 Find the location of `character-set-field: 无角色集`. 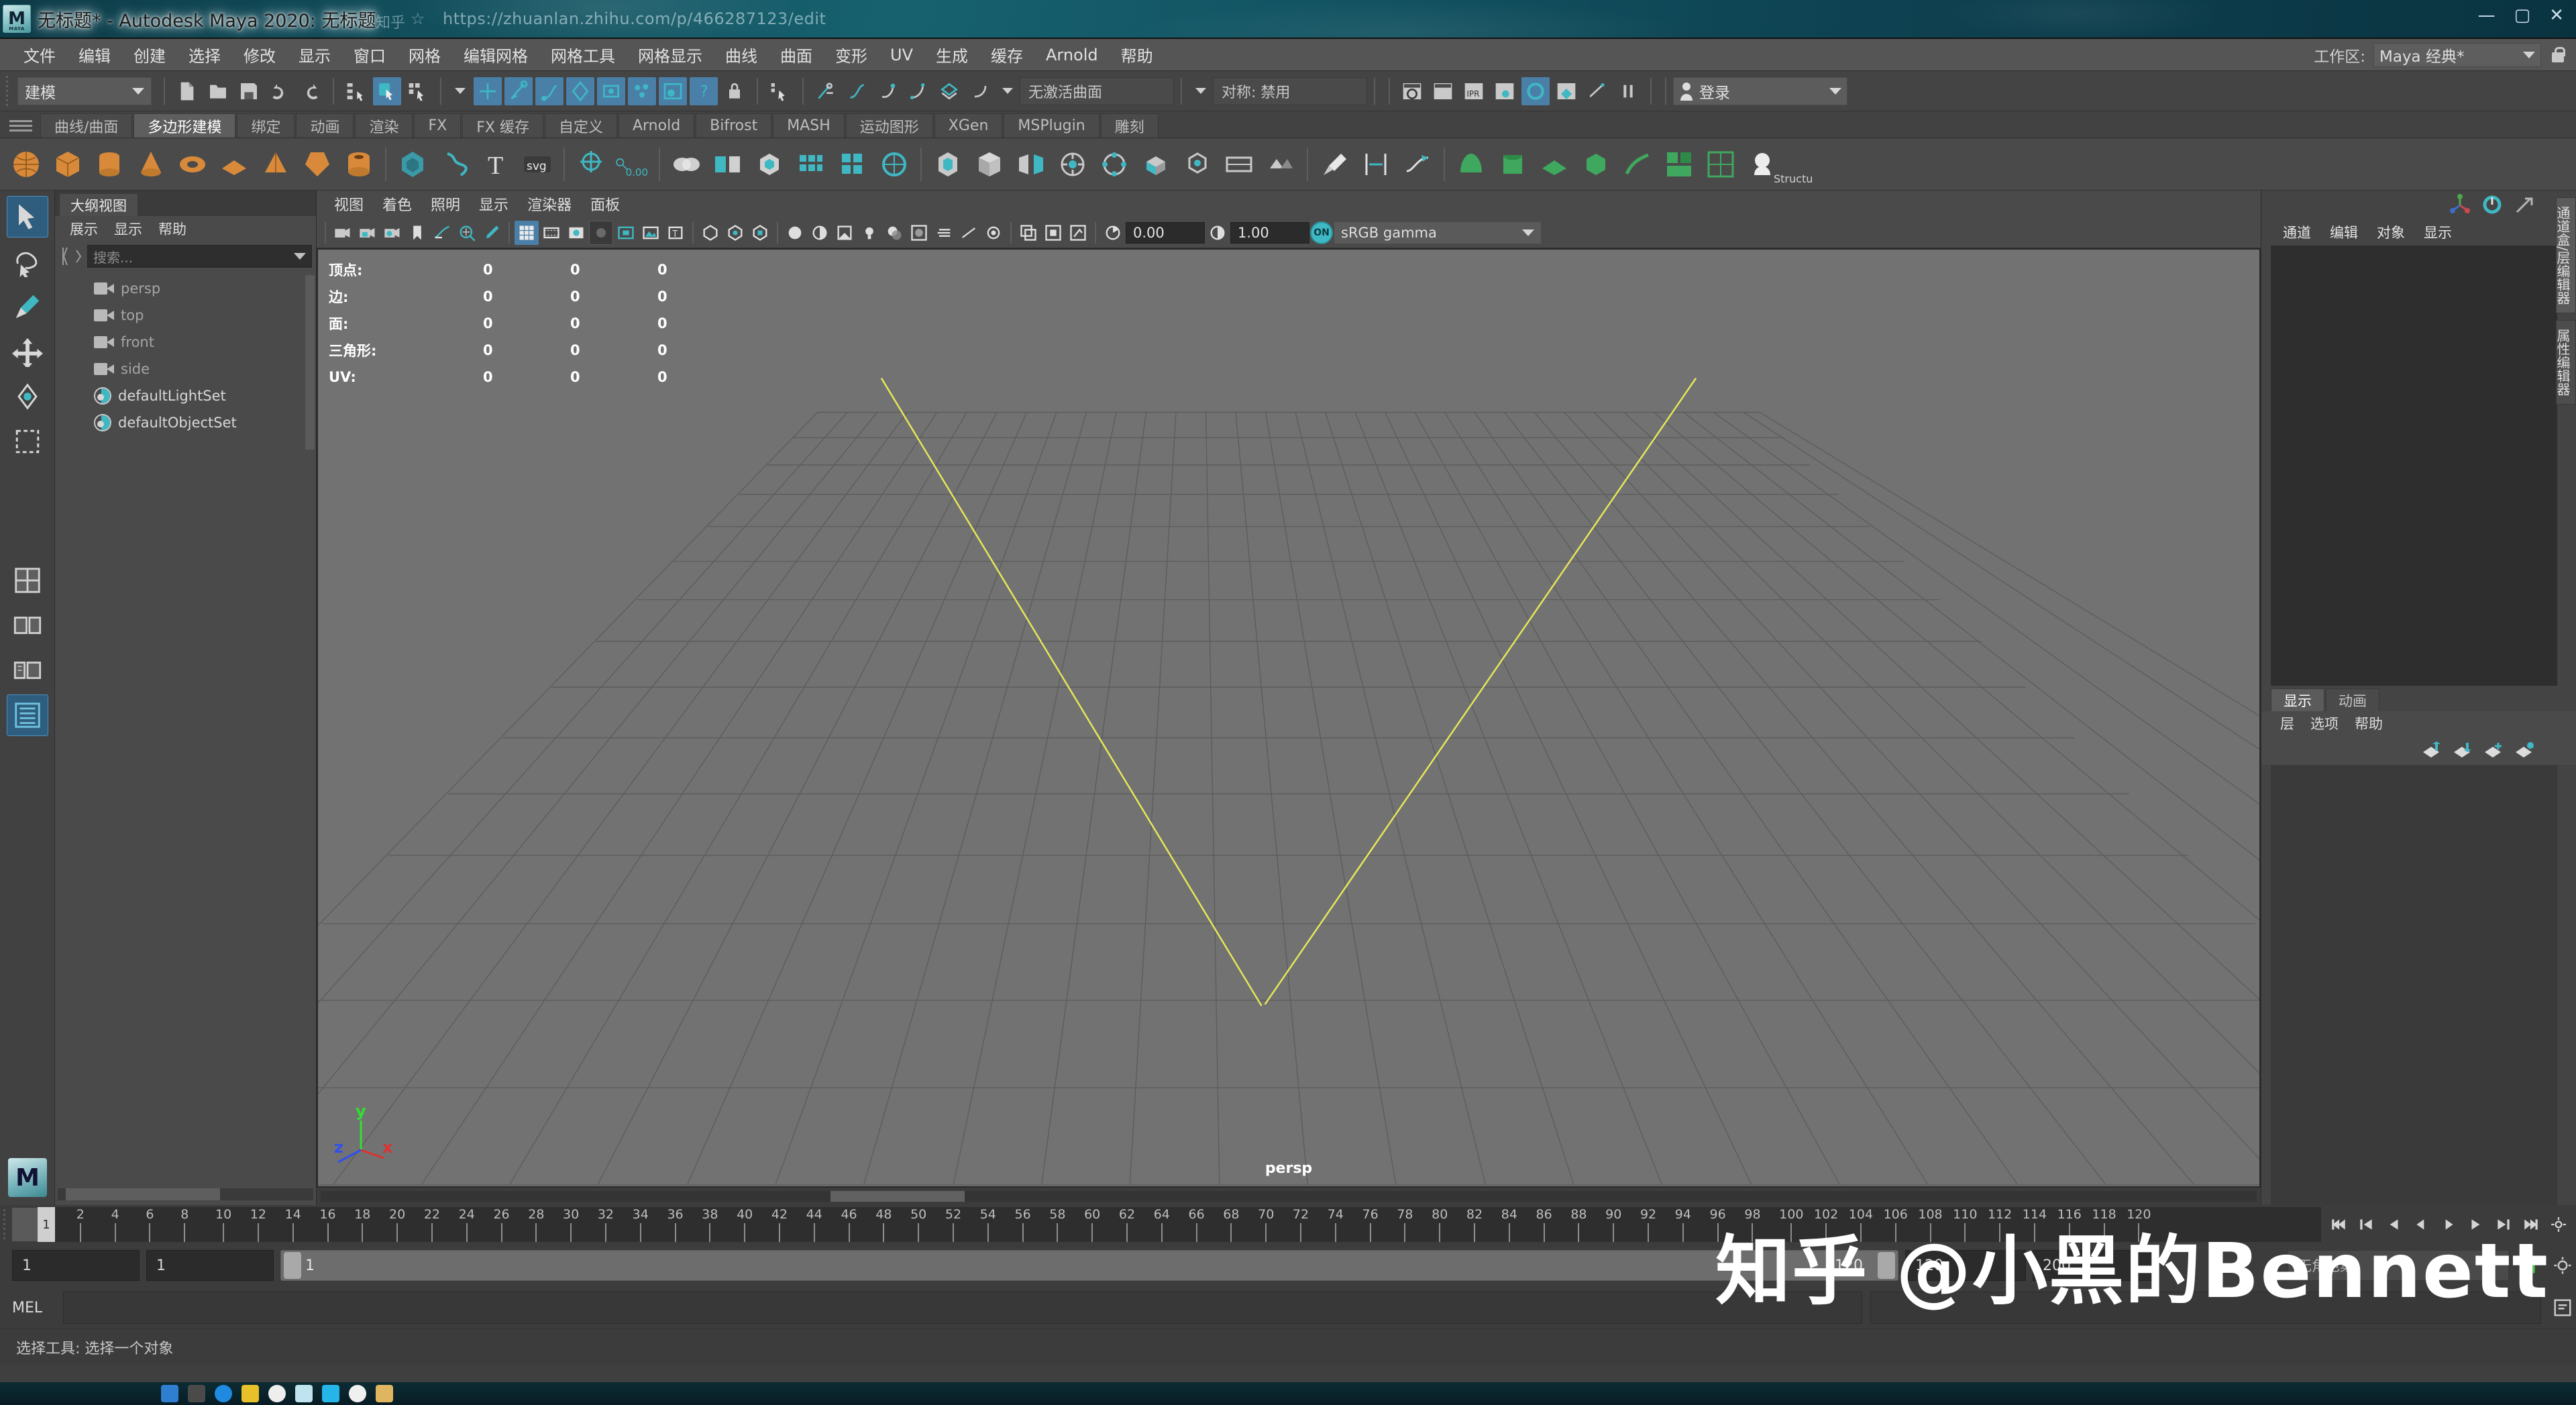

character-set-field: 无角色集 is located at coordinates (2398, 1265).